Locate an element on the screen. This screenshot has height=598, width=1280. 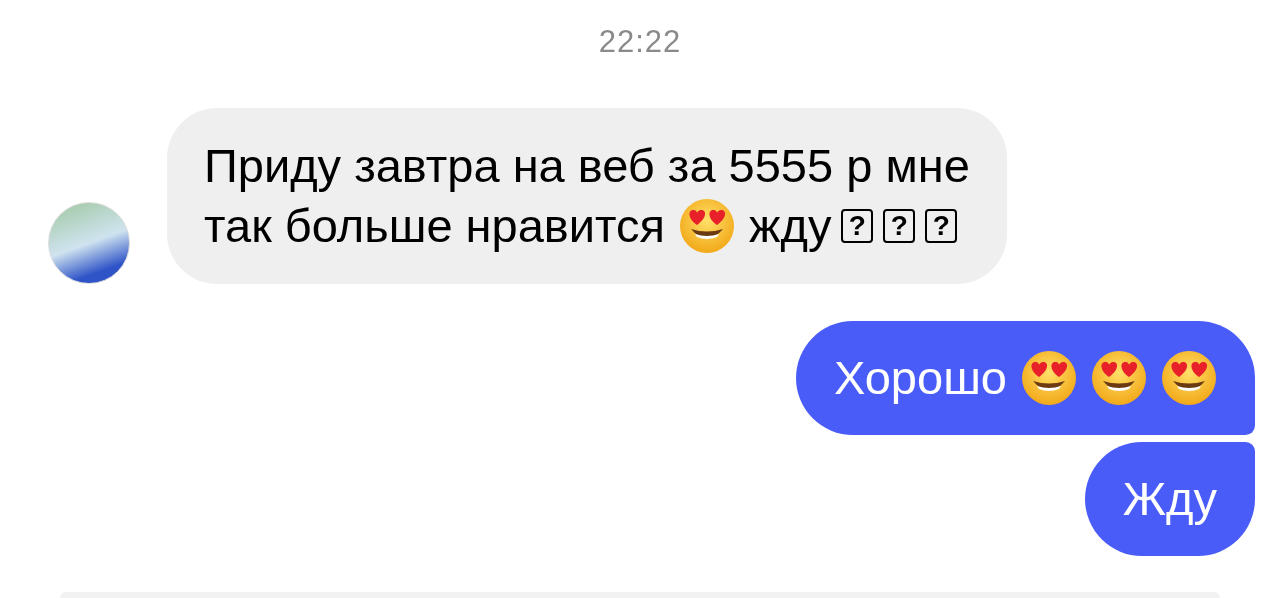
message-text: Хорошо is located at coordinates (920, 378).